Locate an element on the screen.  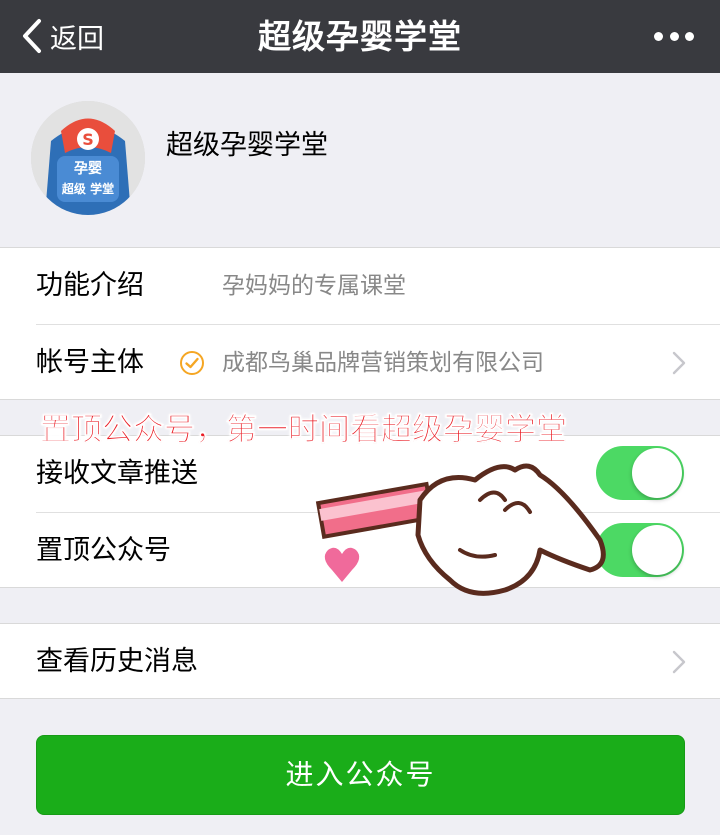
owner-value: 成都鸟巢品牌营销策划有限公司 is located at coordinates (383, 363).